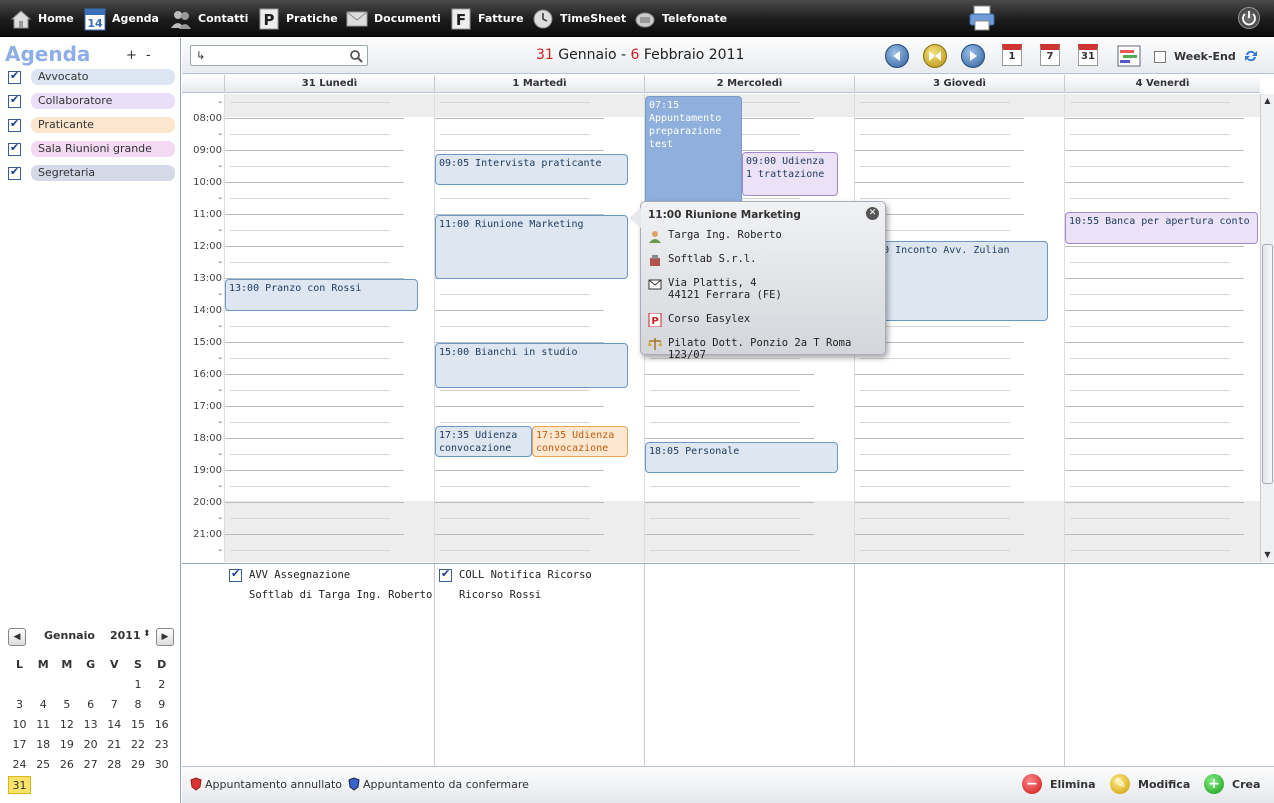 Image resolution: width=1274 pixels, height=803 pixels. What do you see at coordinates (138, 685) in the screenshot?
I see `mini-calendar-day: 1` at bounding box center [138, 685].